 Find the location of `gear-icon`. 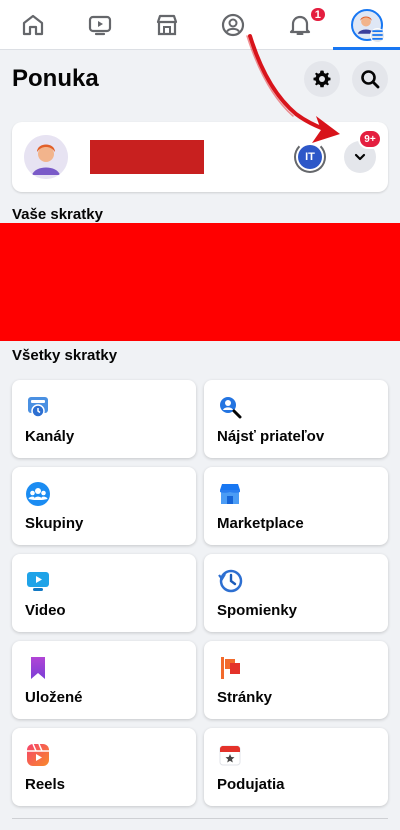

gear-icon is located at coordinates (322, 79).